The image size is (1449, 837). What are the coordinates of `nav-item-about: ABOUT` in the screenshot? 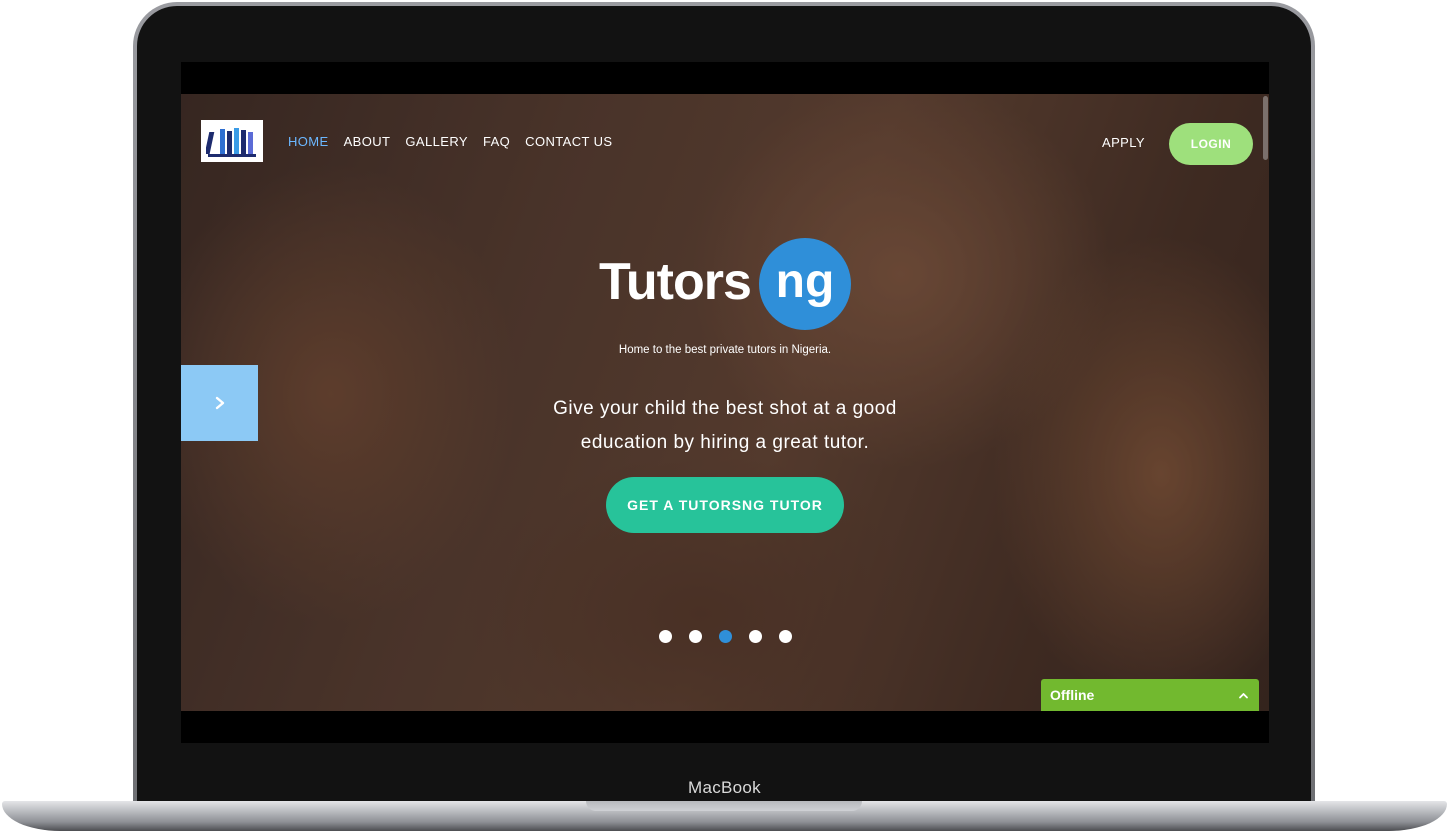 It's located at (367, 141).